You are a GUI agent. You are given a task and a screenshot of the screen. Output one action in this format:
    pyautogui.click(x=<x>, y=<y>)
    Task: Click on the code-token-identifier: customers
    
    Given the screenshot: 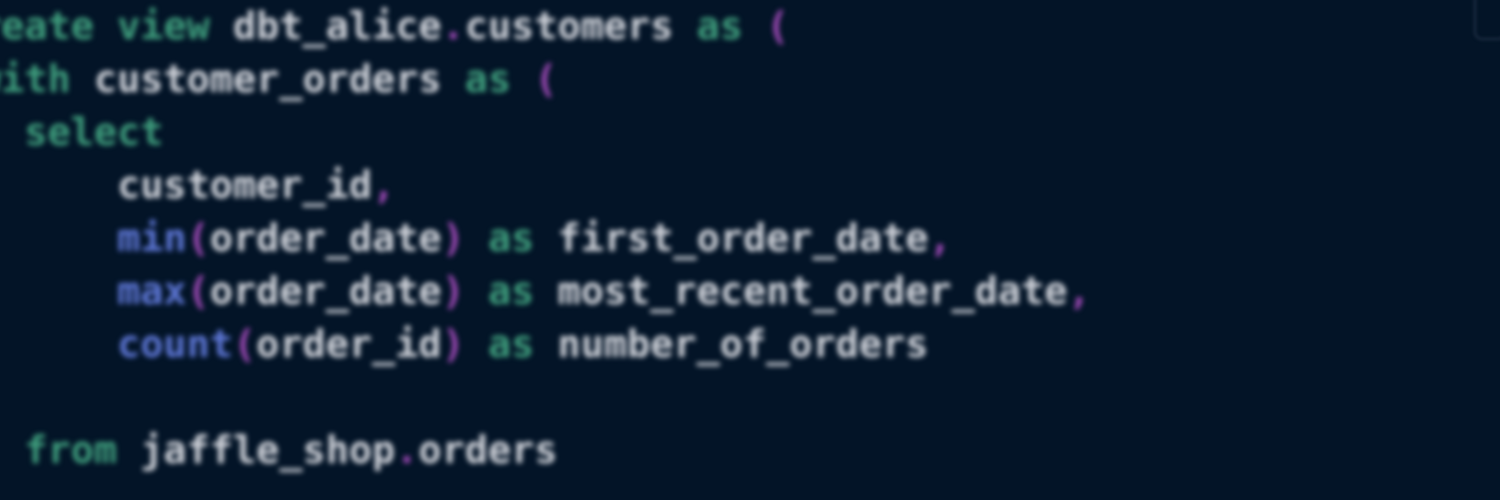 What is the action you would take?
    pyautogui.click(x=569, y=26)
    